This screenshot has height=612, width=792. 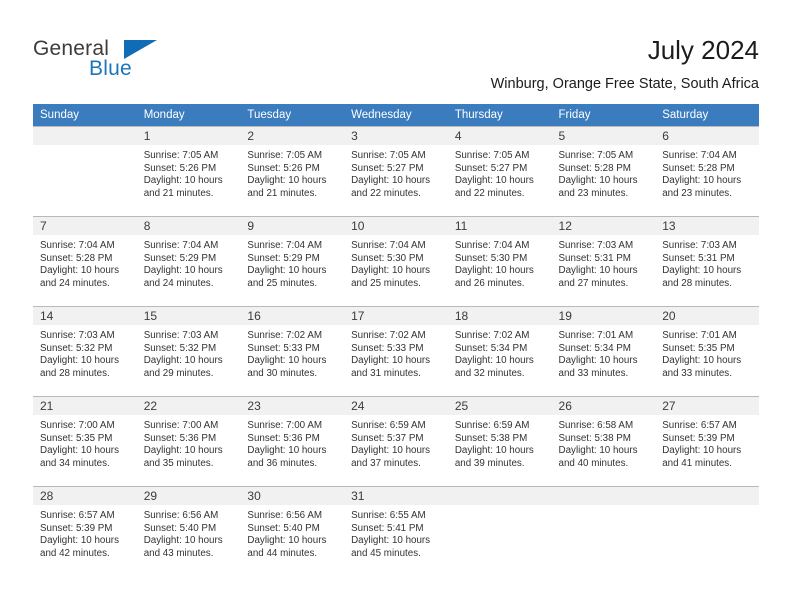 What do you see at coordinates (188, 406) in the screenshot?
I see `day-number: 22` at bounding box center [188, 406].